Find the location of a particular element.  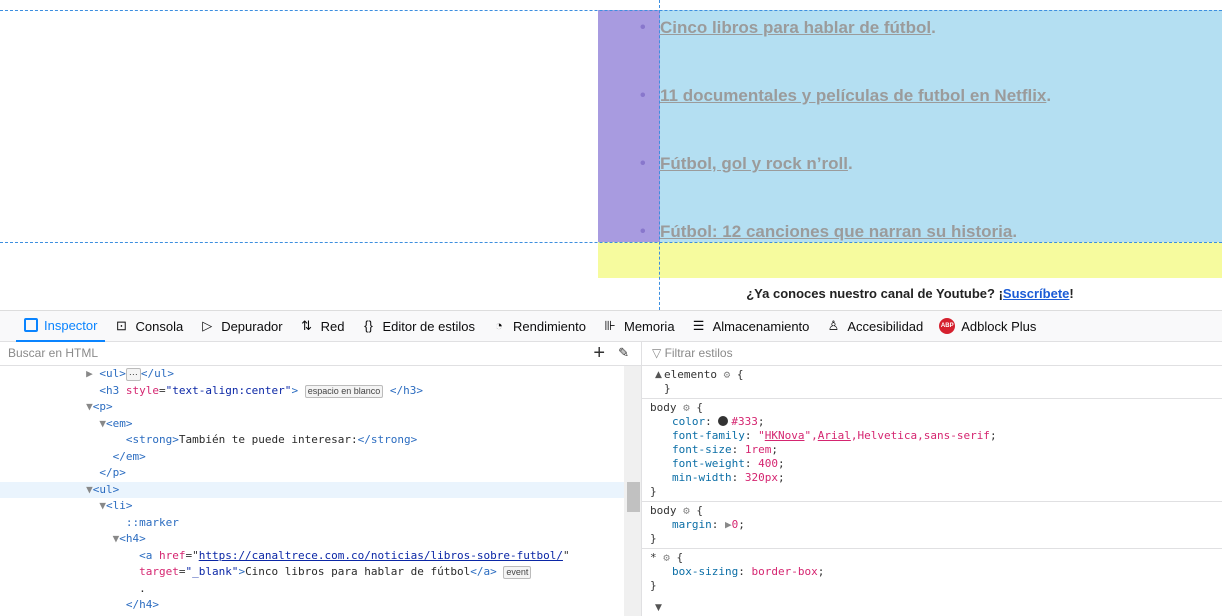

related-link: Fútbol, gol y rock n’roll is located at coordinates (754, 164).